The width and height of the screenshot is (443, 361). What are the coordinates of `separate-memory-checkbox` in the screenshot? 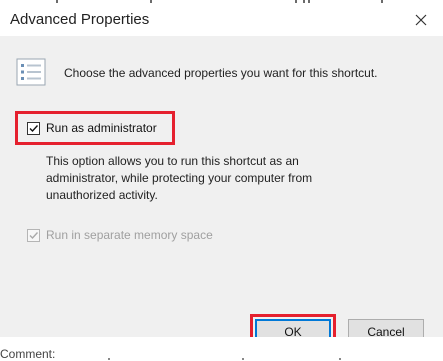 It's located at (33, 235).